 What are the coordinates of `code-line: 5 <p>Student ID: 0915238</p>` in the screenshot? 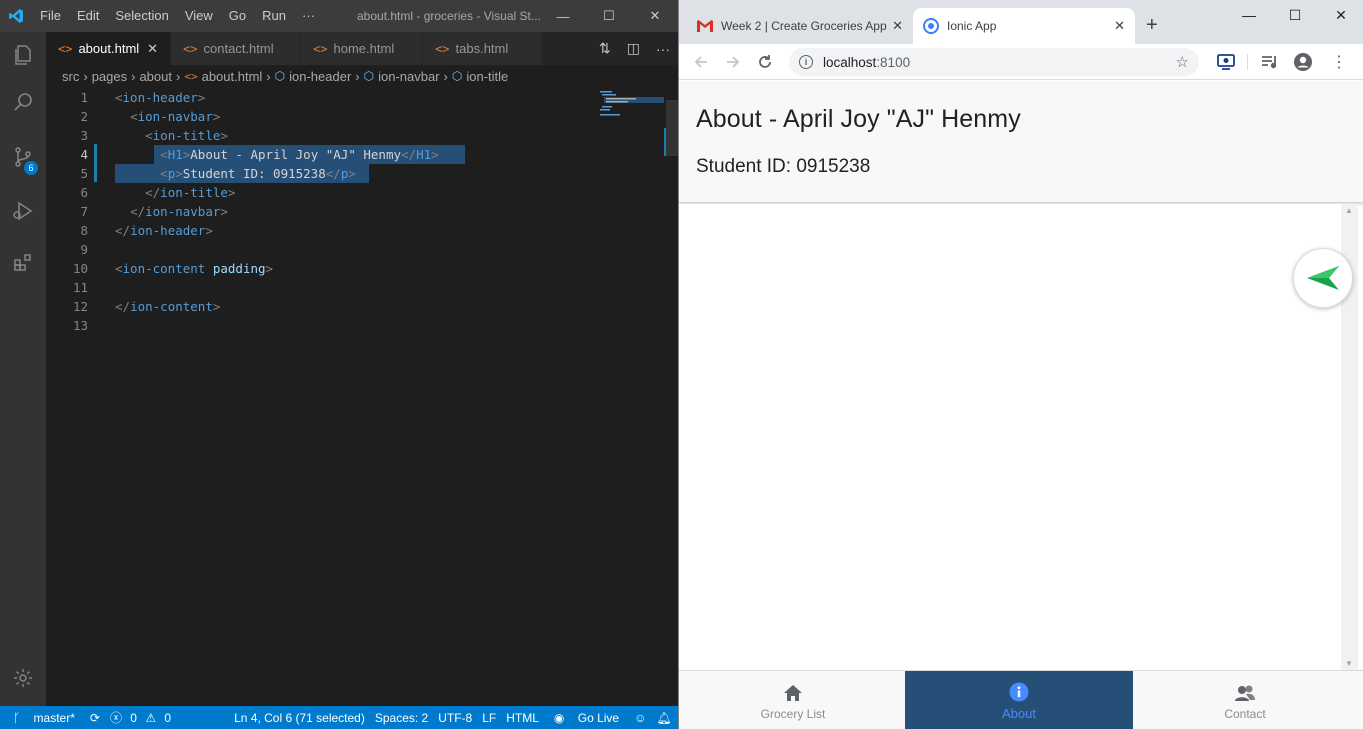 It's located at (356, 173).